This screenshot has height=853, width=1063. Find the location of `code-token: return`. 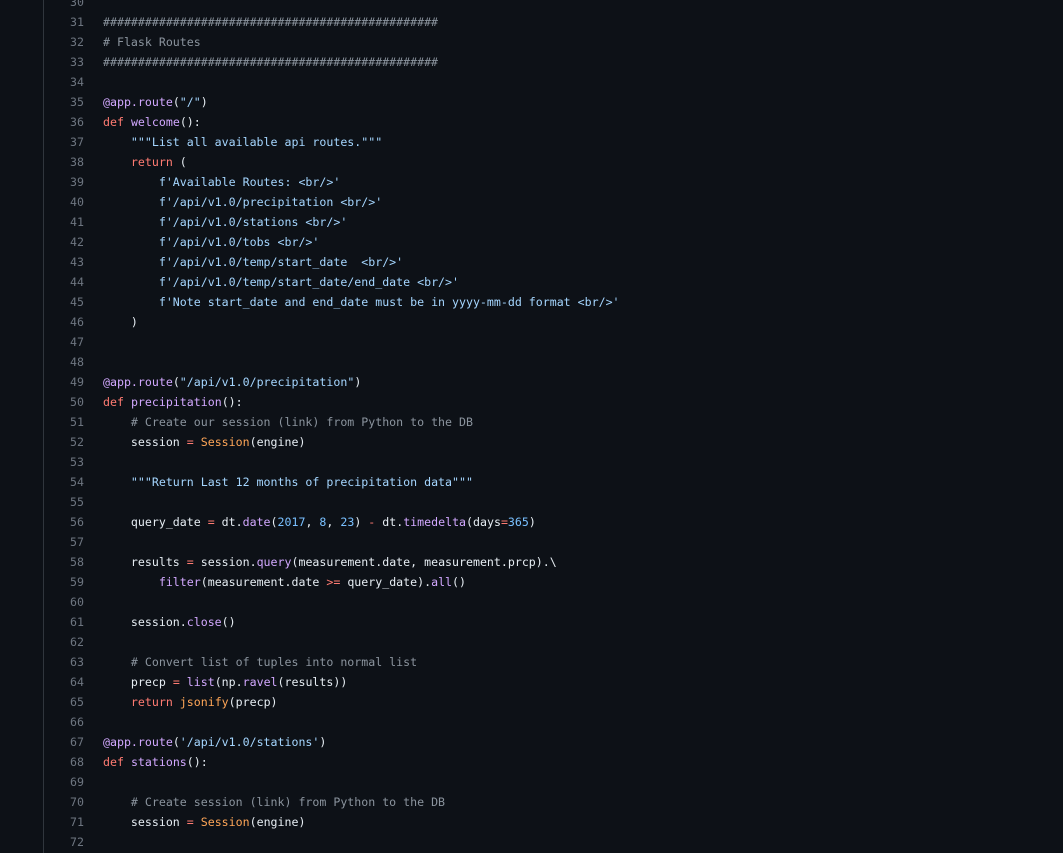

code-token: return is located at coordinates (151, 702).